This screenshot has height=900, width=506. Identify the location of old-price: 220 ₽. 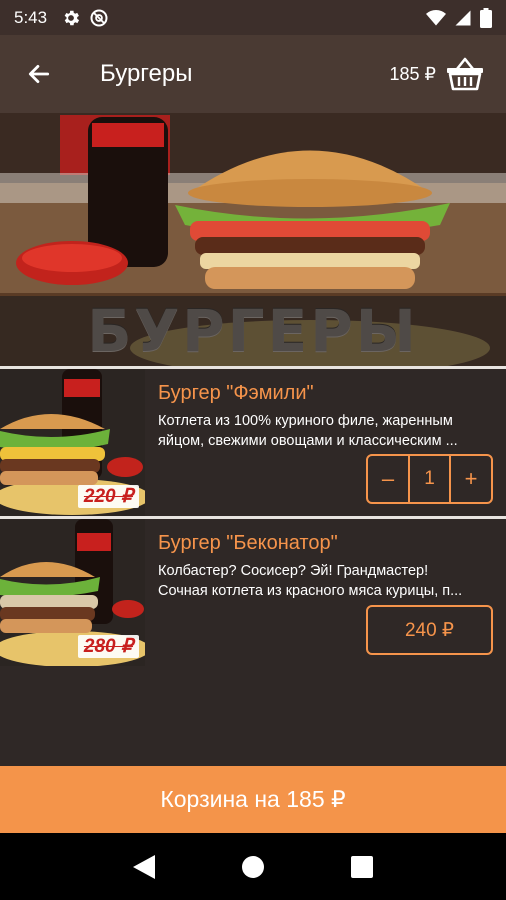
(108, 496).